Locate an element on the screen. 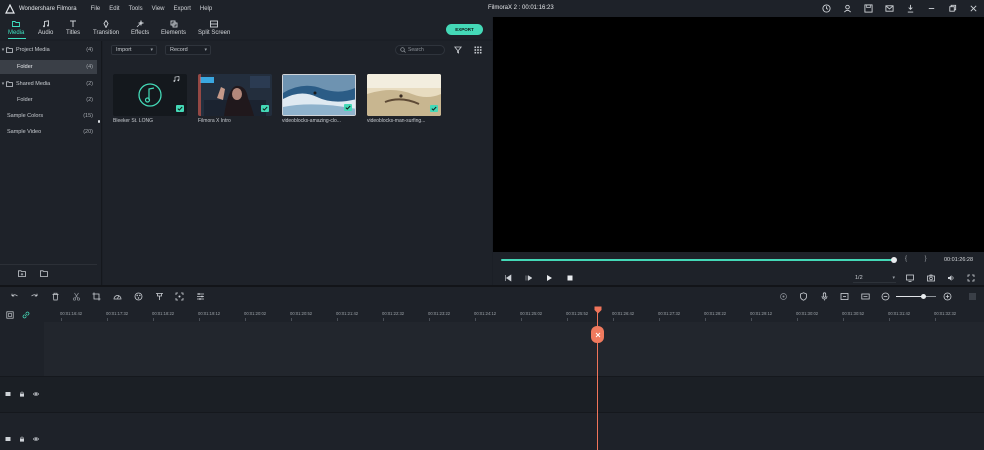 This screenshot has height=450, width=984. split-icon is located at coordinates (76, 296).